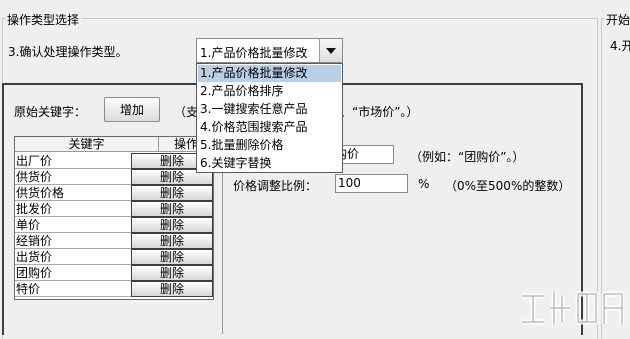 The width and height of the screenshot is (630, 339). What do you see at coordinates (269, 73) in the screenshot?
I see `dropdown-option: 1.产品价格批量修改` at bounding box center [269, 73].